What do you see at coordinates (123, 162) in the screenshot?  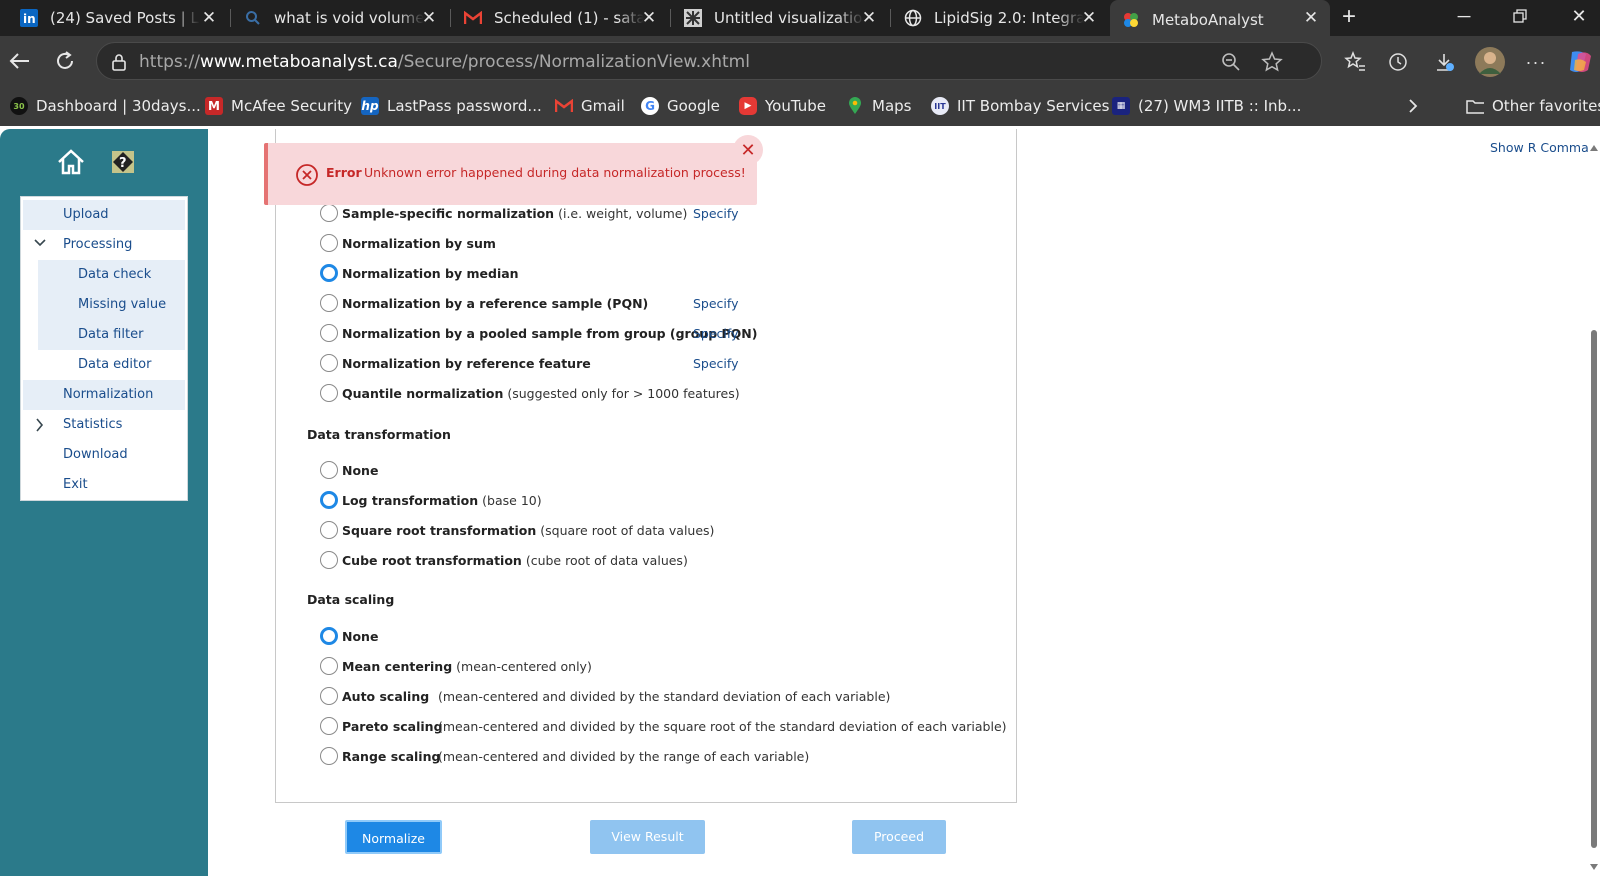 I see `help-icon: ?` at bounding box center [123, 162].